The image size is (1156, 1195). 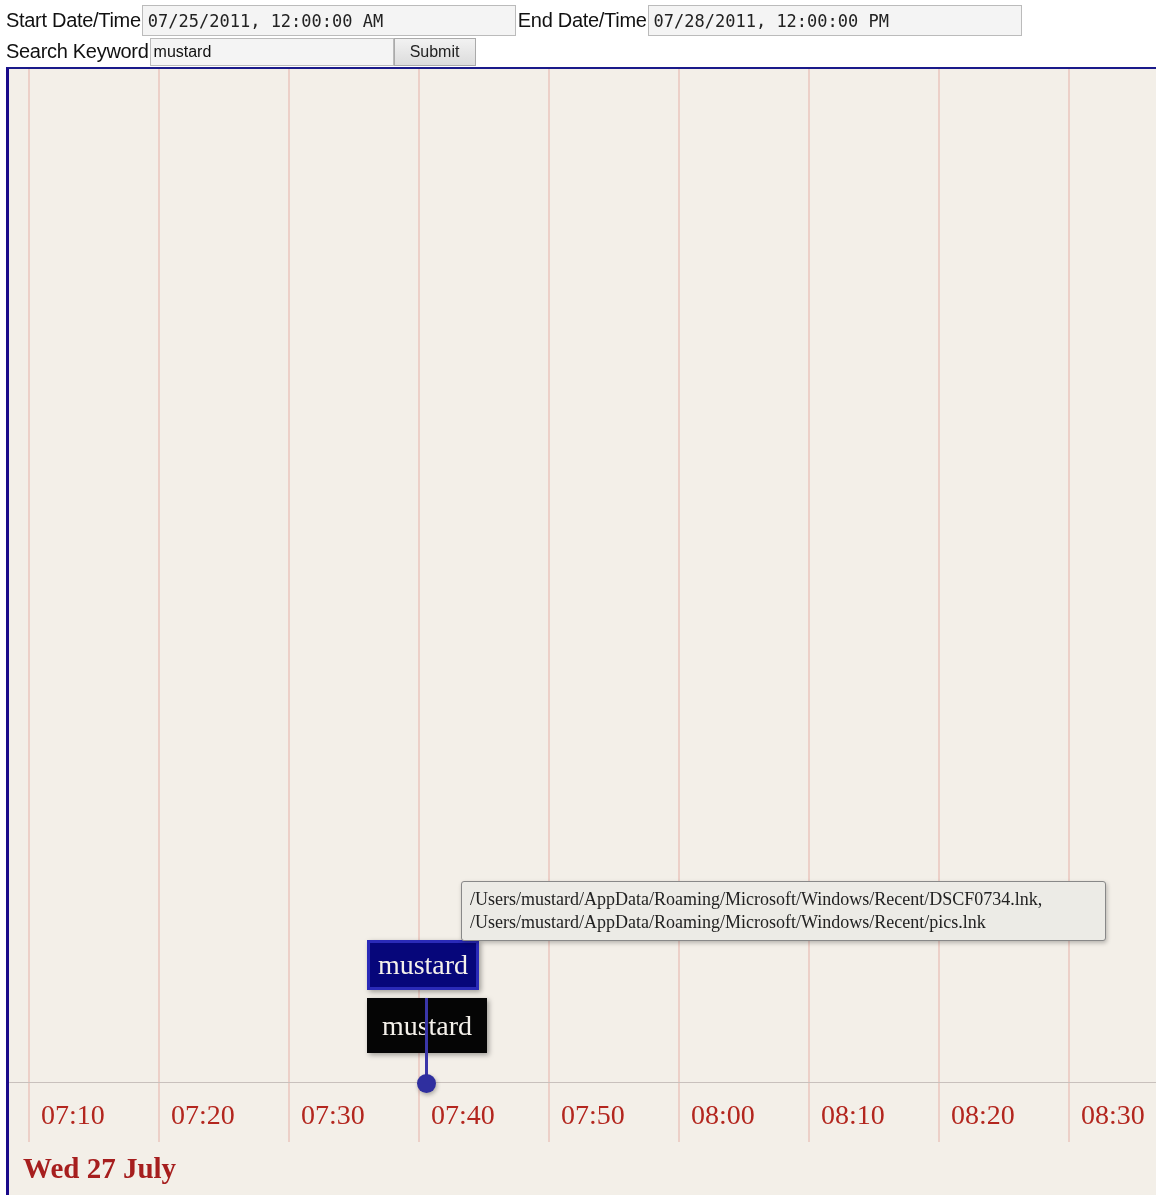 I want to click on tooltip: /Users/mustard/AppData/Roaming/Microsoft/Windows/Recent/DSCF0734.lnk, /Users/mustard/AppData/Roaming/Microsoft/Windows/Recent/pics.lnk, so click(x=783, y=911).